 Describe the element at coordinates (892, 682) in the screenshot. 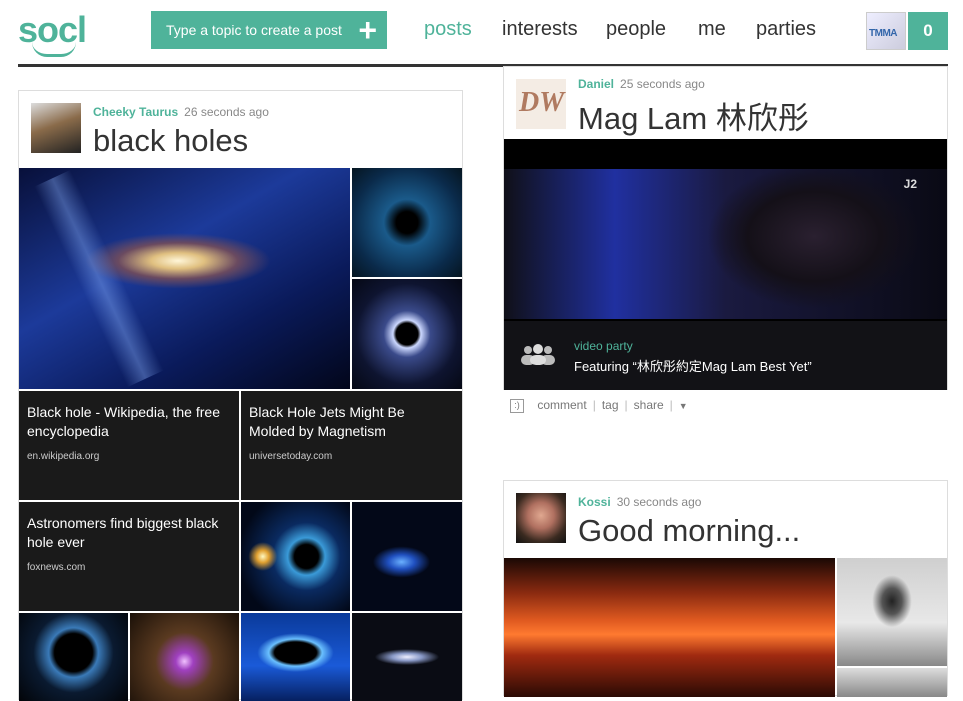

I see `post-image-snow` at that location.